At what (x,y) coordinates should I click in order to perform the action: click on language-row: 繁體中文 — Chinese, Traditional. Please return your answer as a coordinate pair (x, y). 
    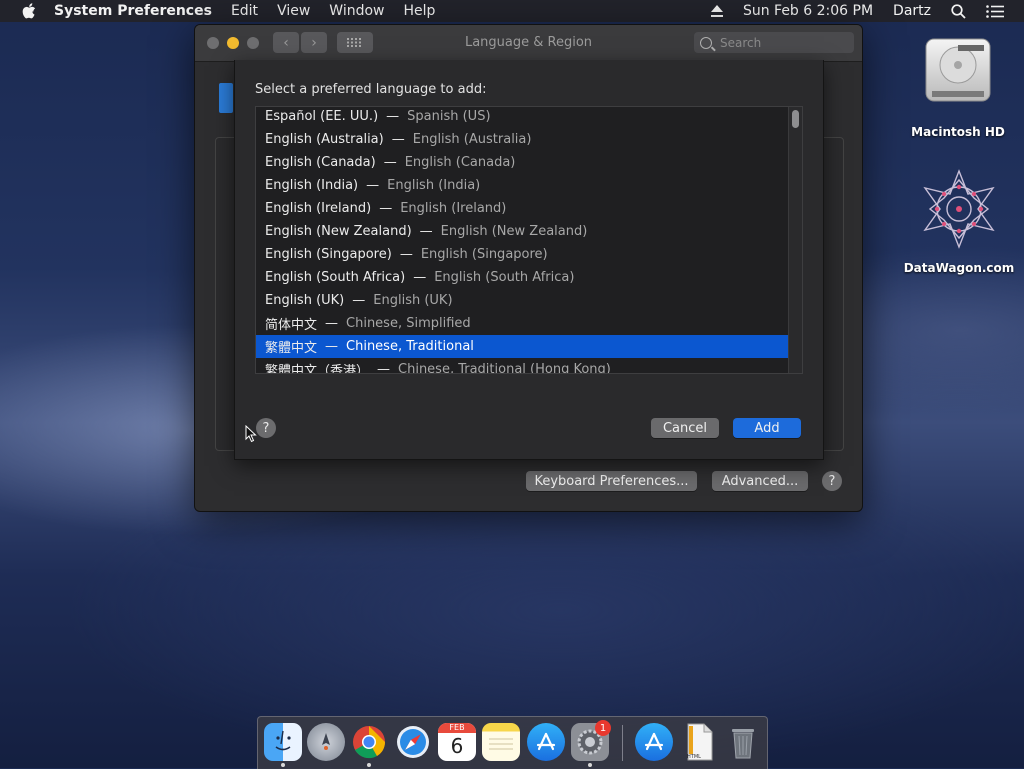
    Looking at the image, I should click on (522, 346).